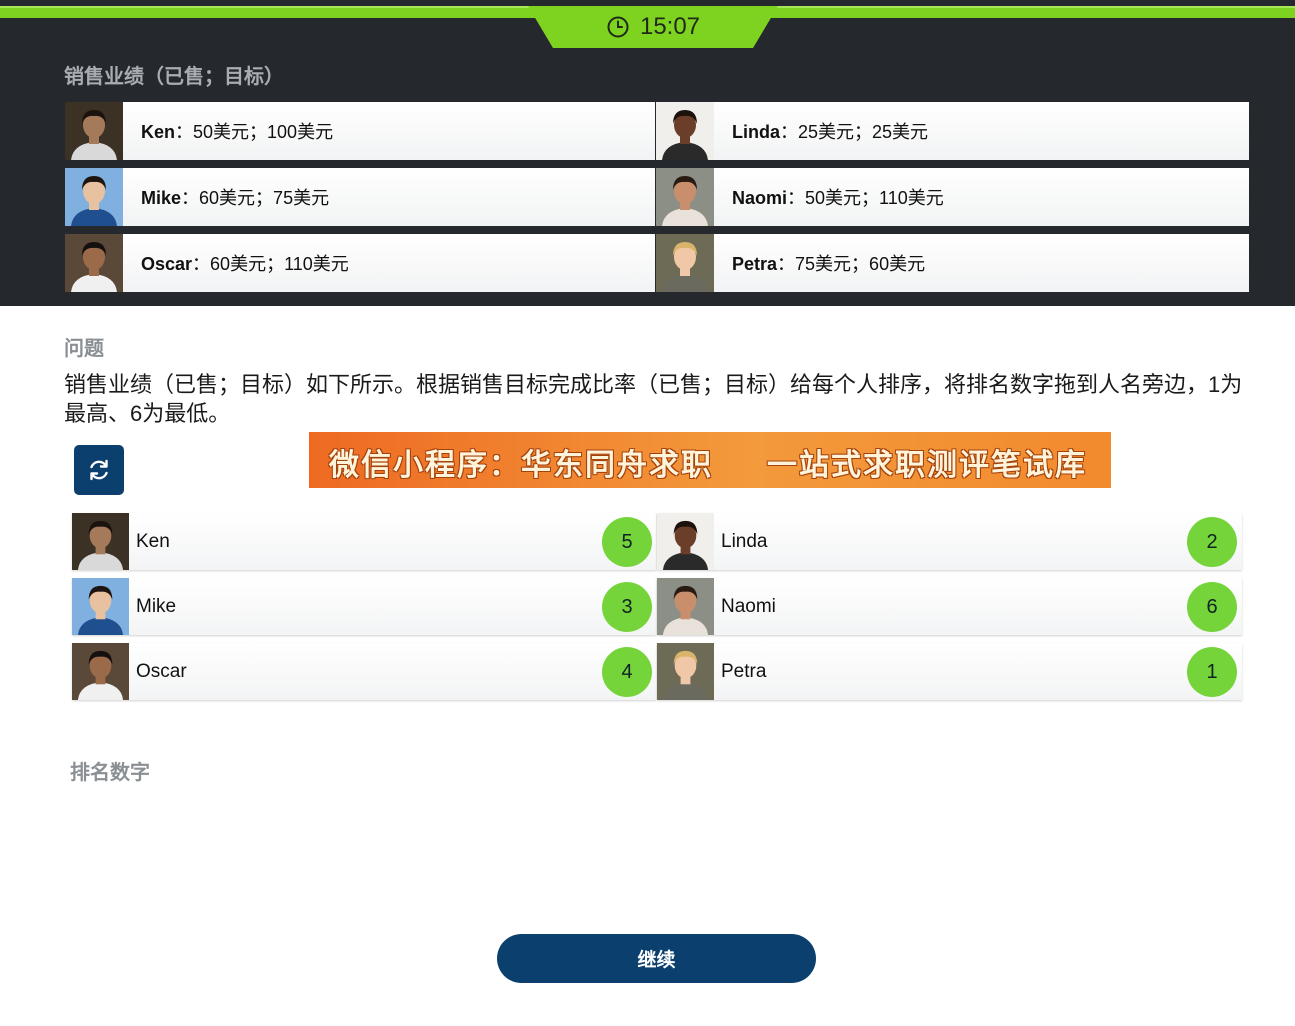 Image resolution: width=1295 pixels, height=1026 pixels. What do you see at coordinates (952, 263) in the screenshot?
I see `performance-card-petra: Petra：75美元；60美元` at bounding box center [952, 263].